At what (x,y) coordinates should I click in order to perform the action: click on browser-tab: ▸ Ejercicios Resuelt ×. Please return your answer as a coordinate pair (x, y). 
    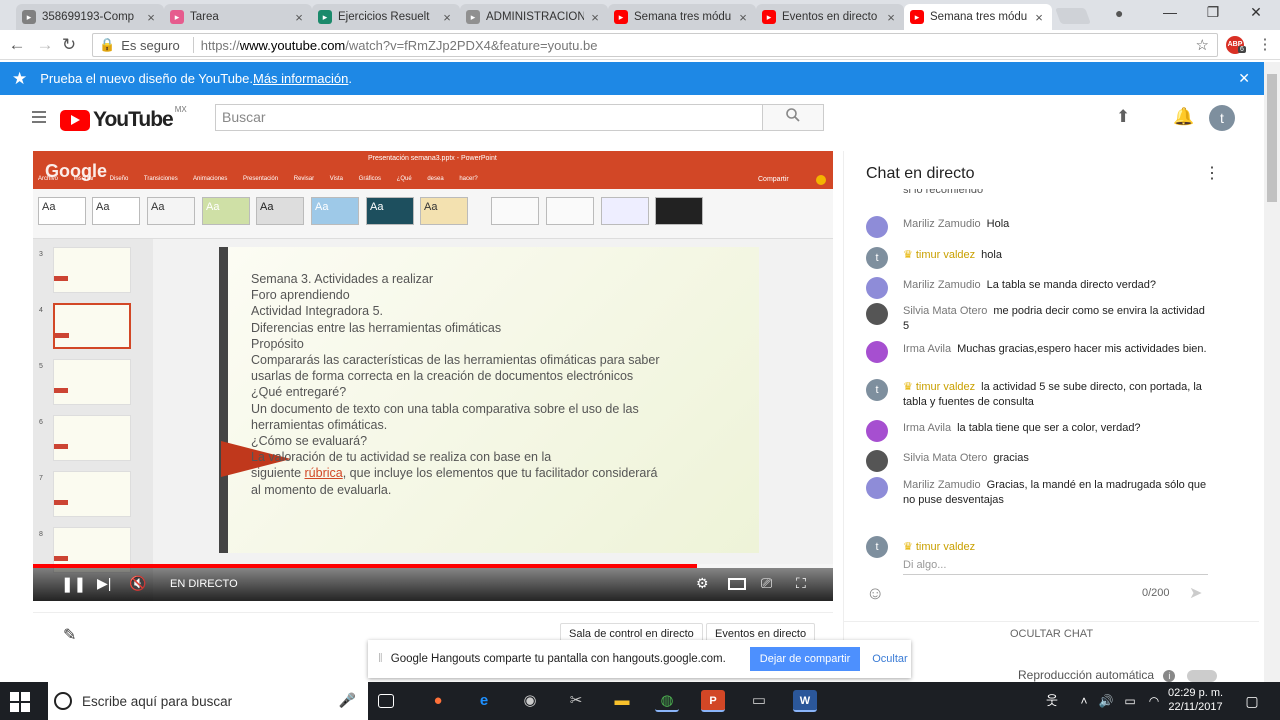
    Looking at the image, I should click on (386, 17).